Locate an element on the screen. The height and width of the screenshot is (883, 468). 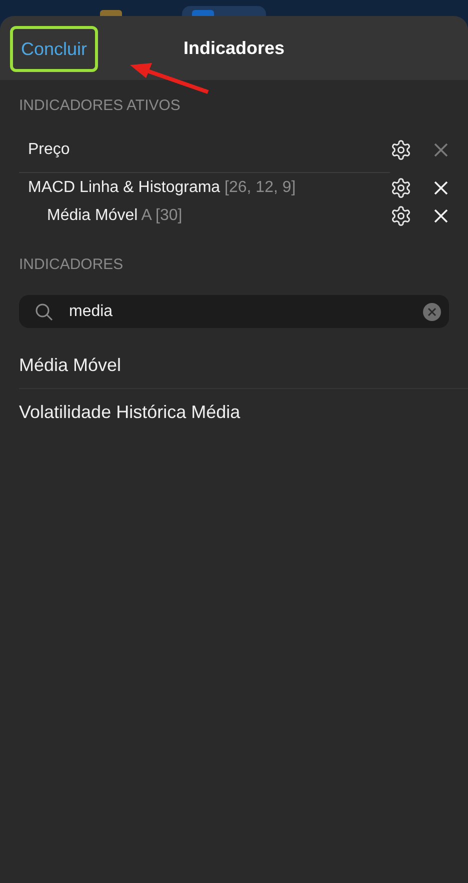
section-heading: INDICADORES ATIVOS is located at coordinates (100, 106).